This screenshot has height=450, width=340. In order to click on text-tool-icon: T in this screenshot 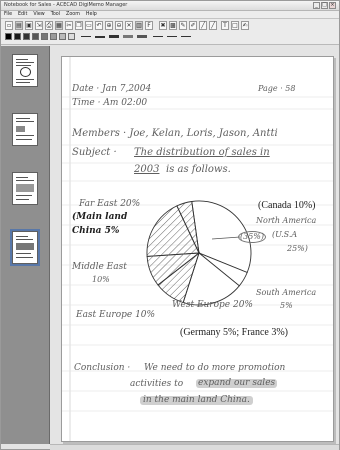, I will do `click(225, 25)`.